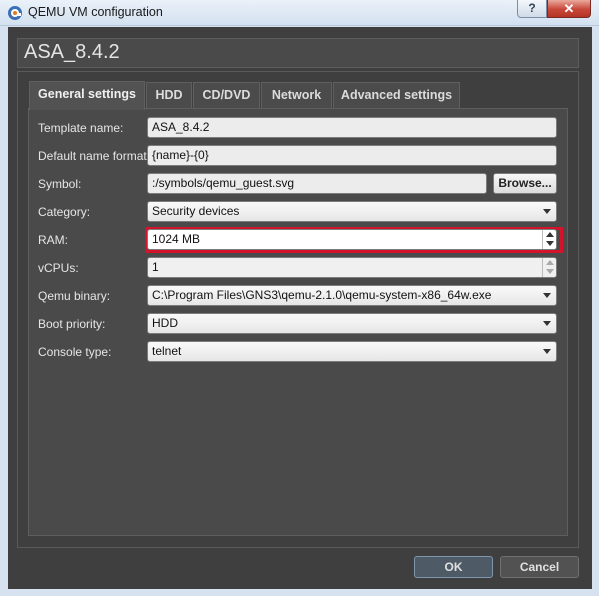  Describe the element at coordinates (298, 53) in the screenshot. I see `vm-name-header: ASA_8.4.2` at that location.